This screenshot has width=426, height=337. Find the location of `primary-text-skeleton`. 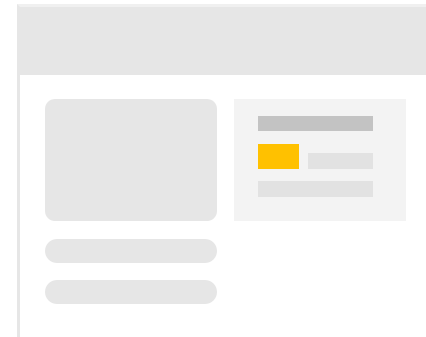

primary-text-skeleton is located at coordinates (131, 251).